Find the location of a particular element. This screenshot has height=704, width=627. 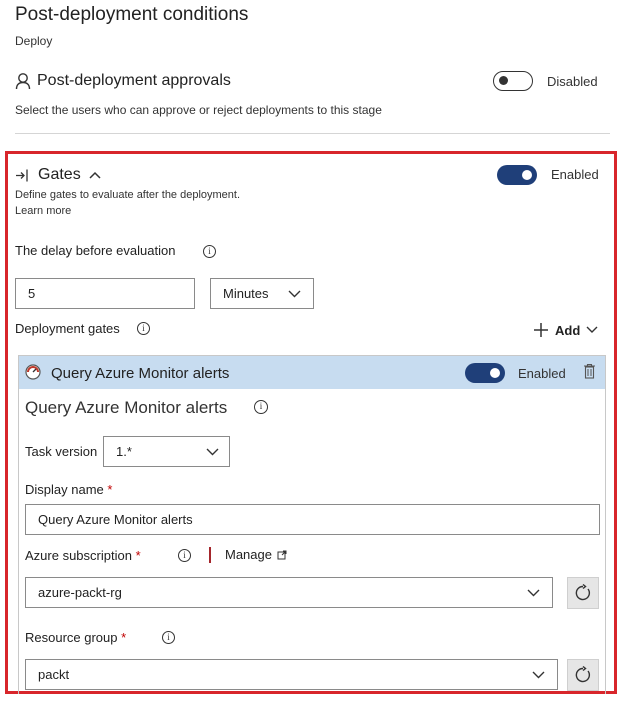

delay-label: The delay before evaluation is located at coordinates (95, 250).